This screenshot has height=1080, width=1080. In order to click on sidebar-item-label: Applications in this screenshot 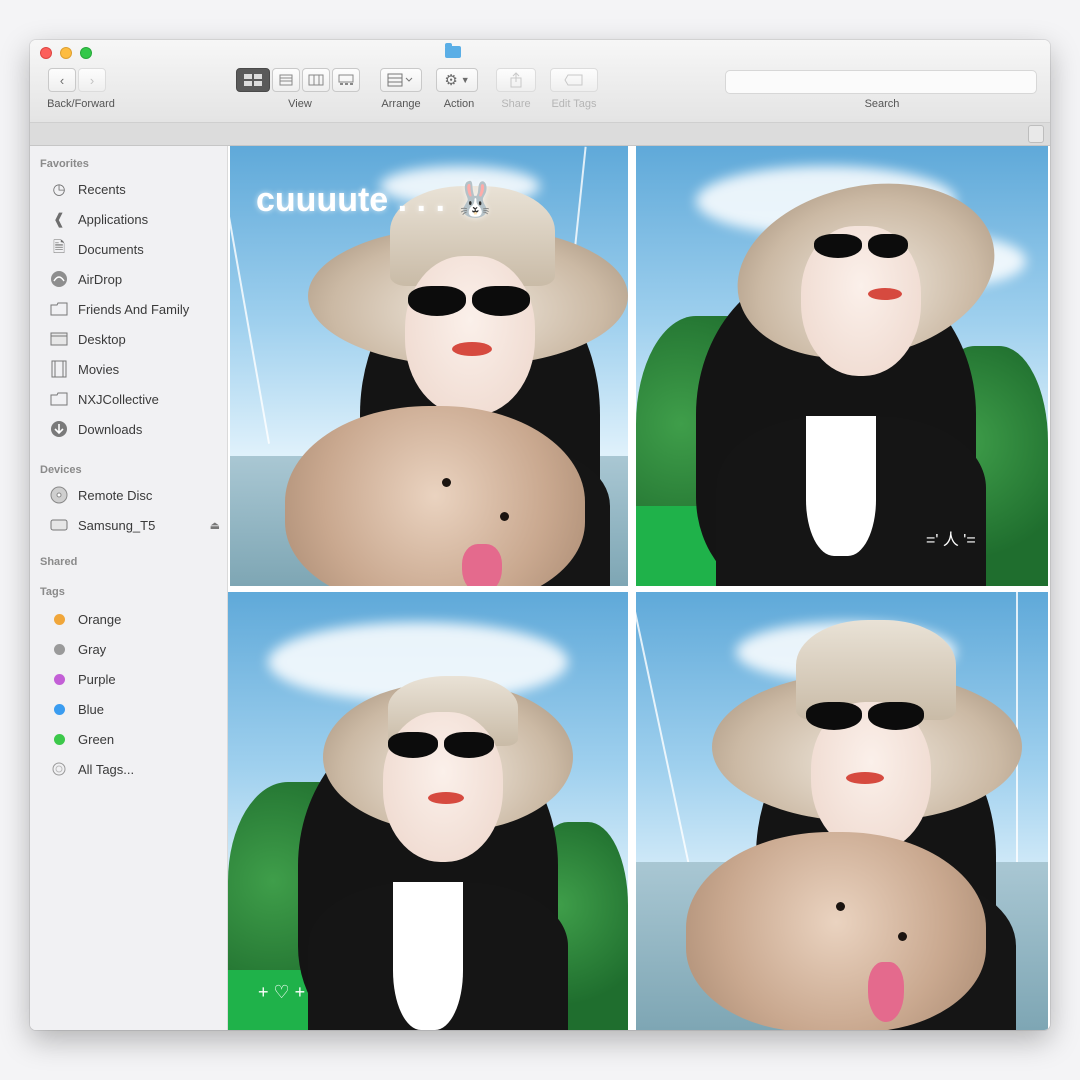, I will do `click(113, 219)`.